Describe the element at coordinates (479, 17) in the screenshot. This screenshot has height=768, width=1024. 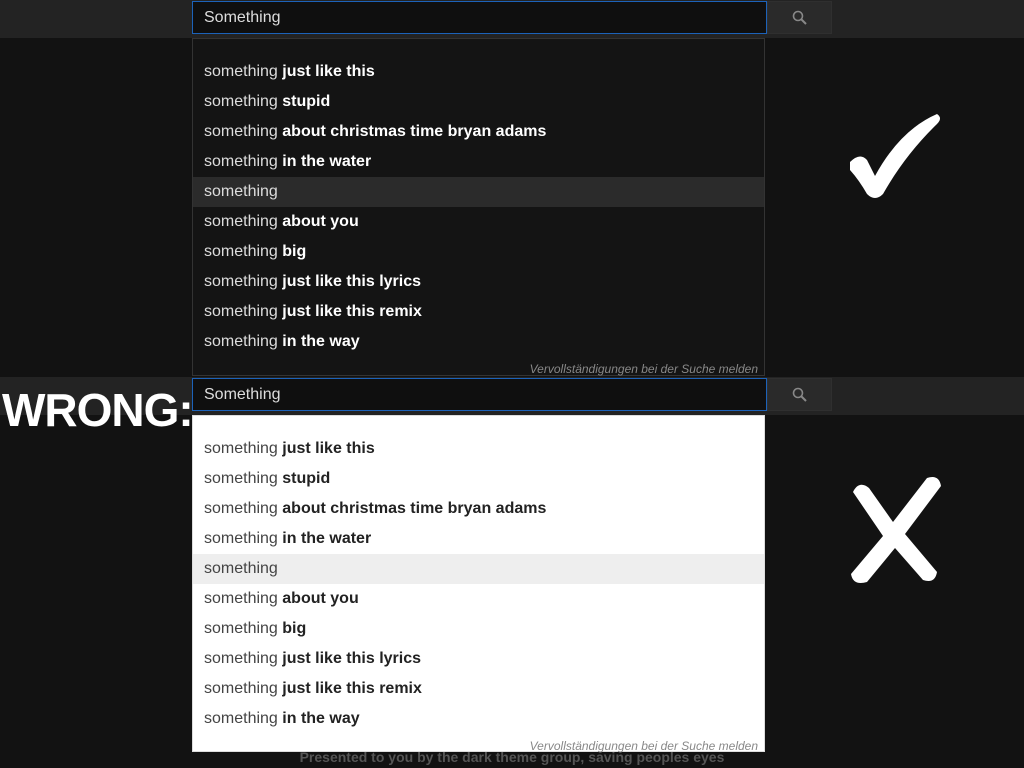
I see `search-input-dark: Something` at that location.